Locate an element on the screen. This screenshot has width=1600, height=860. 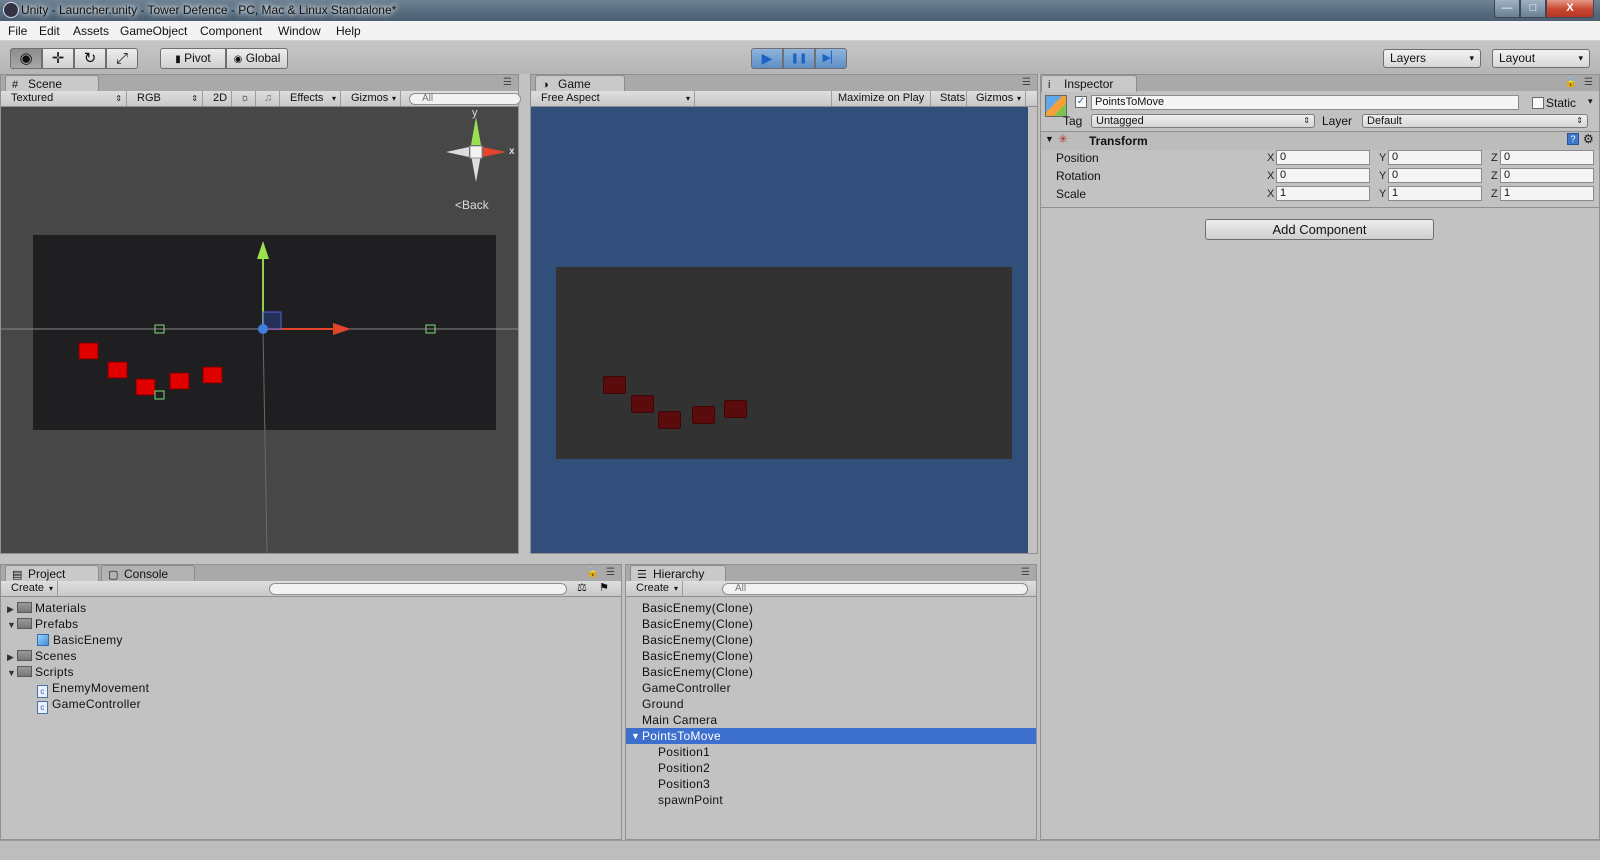
layer-dropdown: Default ⇕ is located at coordinates (1475, 121).